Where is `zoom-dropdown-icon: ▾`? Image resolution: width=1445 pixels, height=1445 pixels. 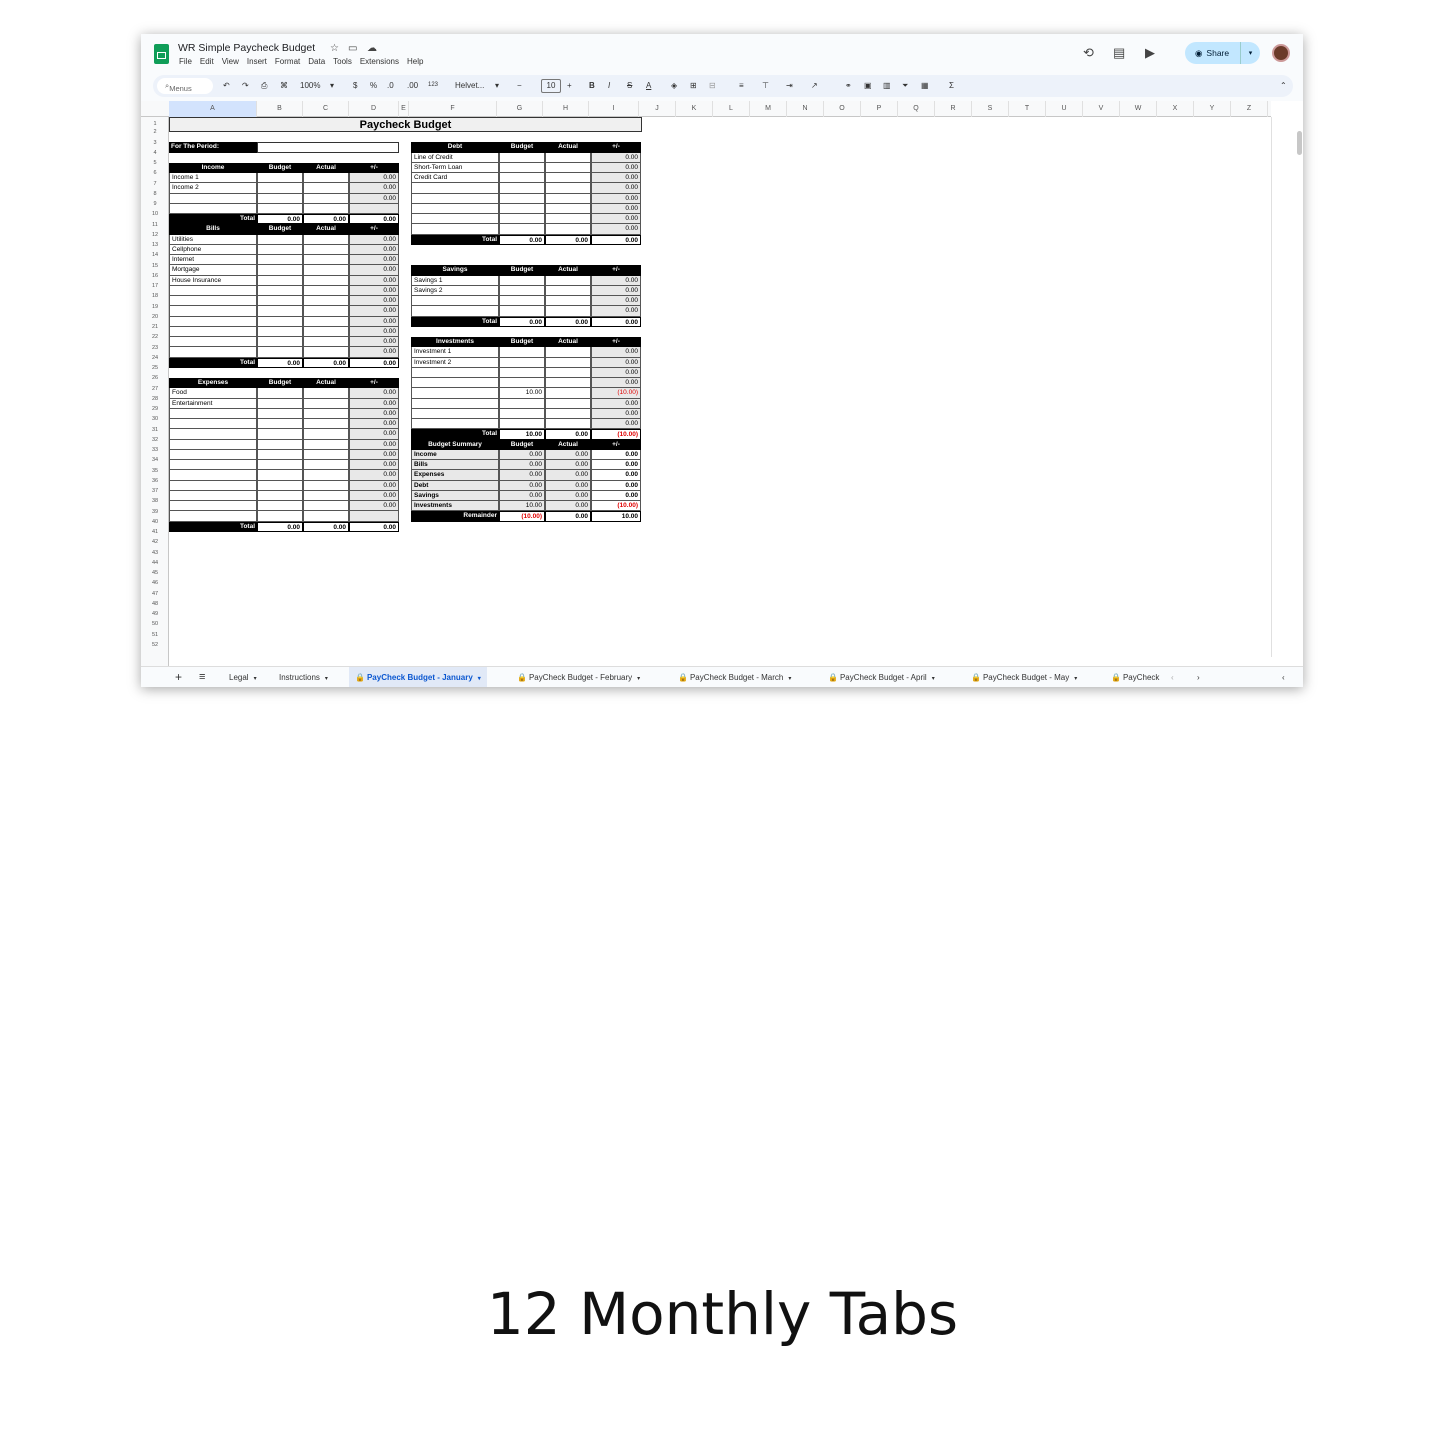 zoom-dropdown-icon: ▾ is located at coordinates (332, 85).